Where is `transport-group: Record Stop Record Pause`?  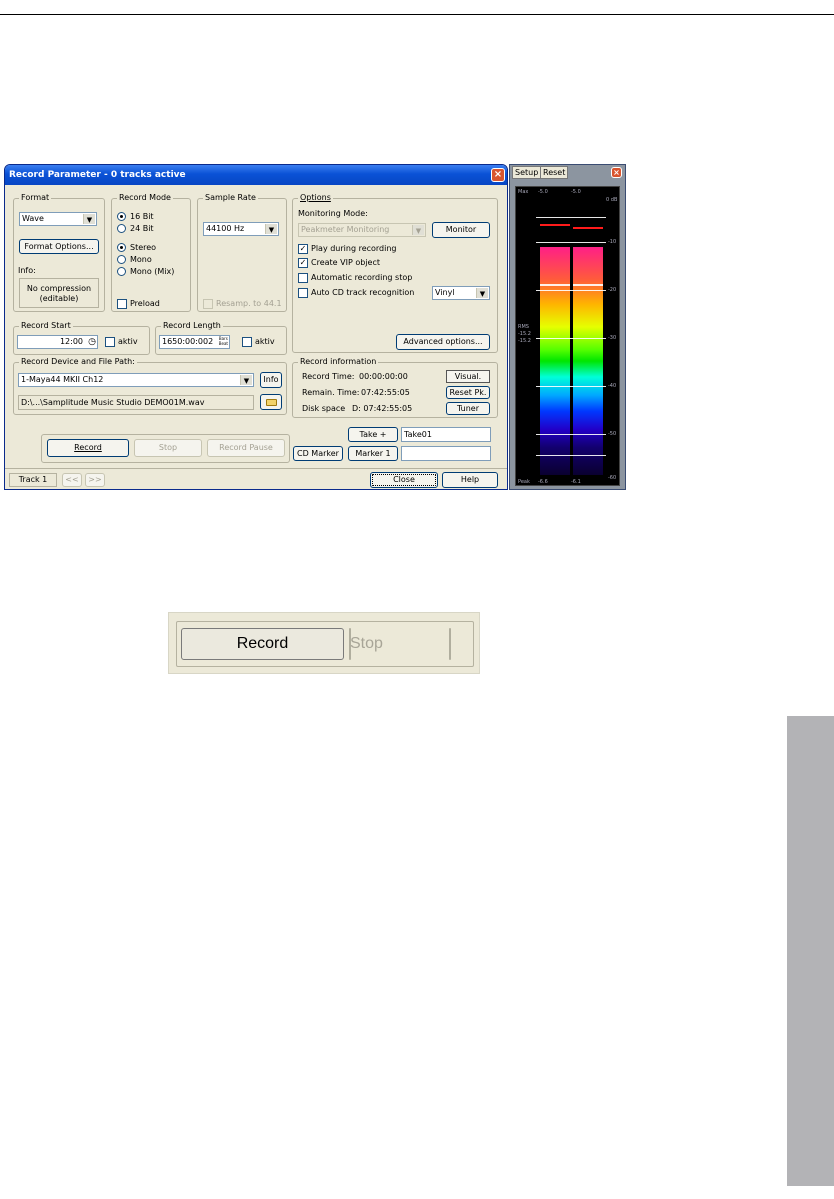
transport-group: Record Stop Record Pause is located at coordinates (165, 448).